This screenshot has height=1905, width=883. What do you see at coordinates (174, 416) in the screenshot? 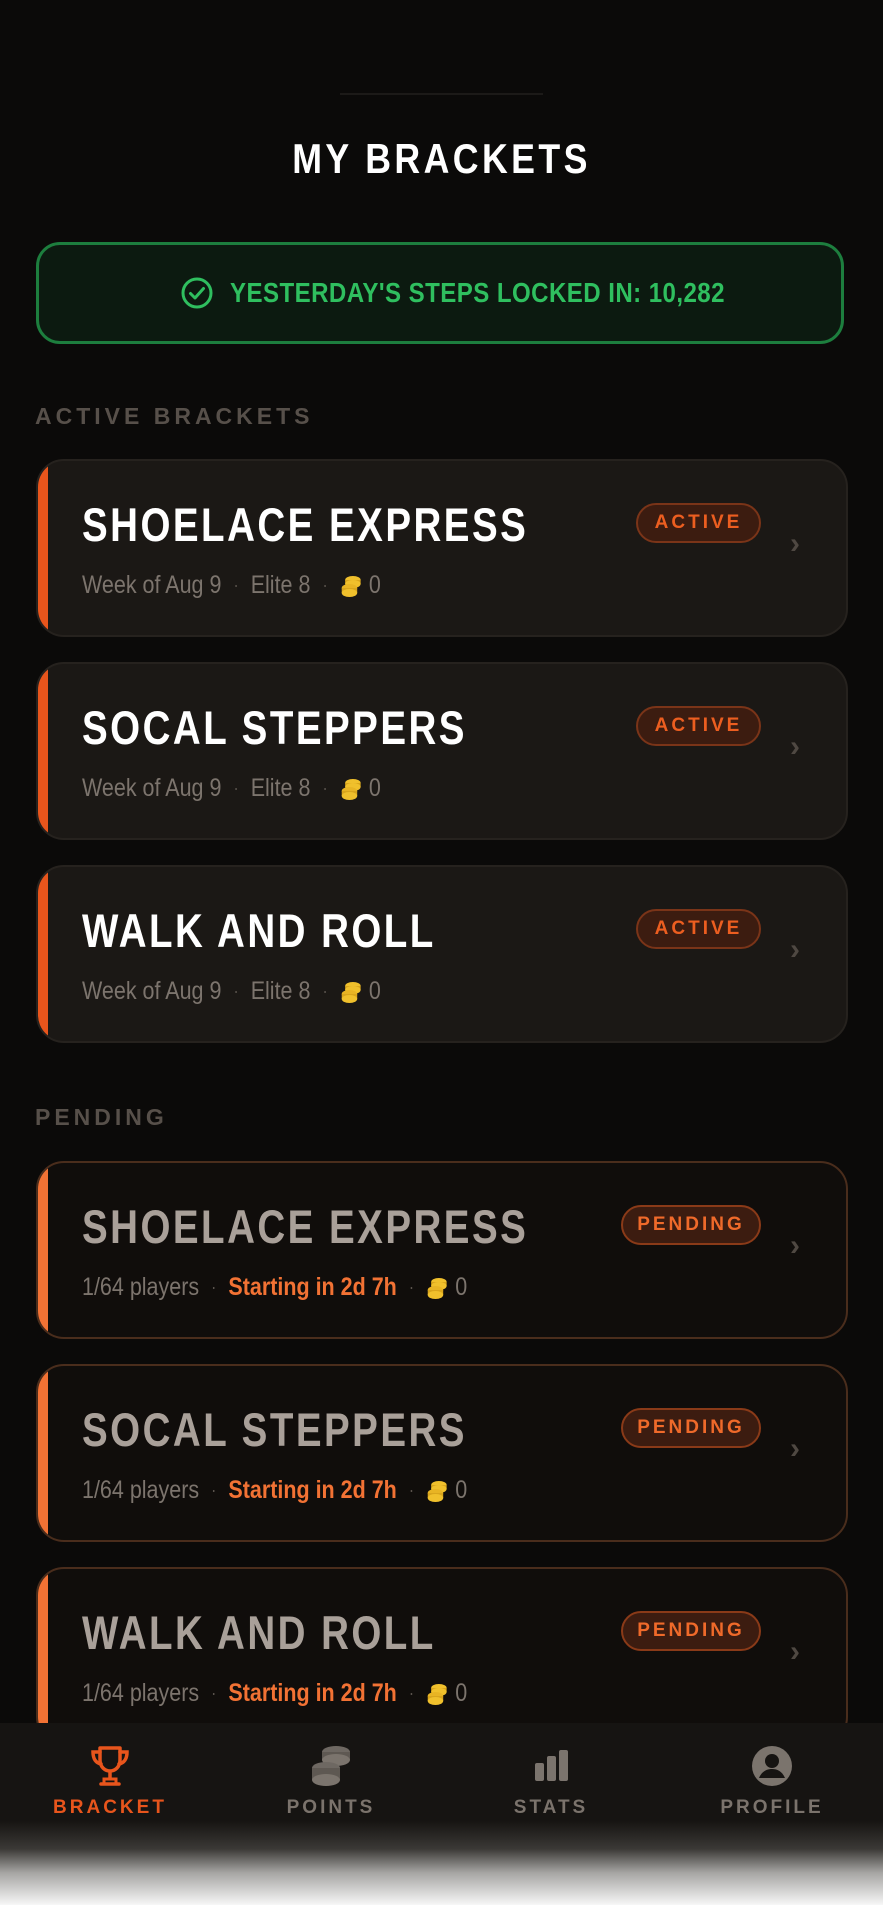
I see `active-brackets-heading: ACTIVE BRACKETS` at bounding box center [174, 416].